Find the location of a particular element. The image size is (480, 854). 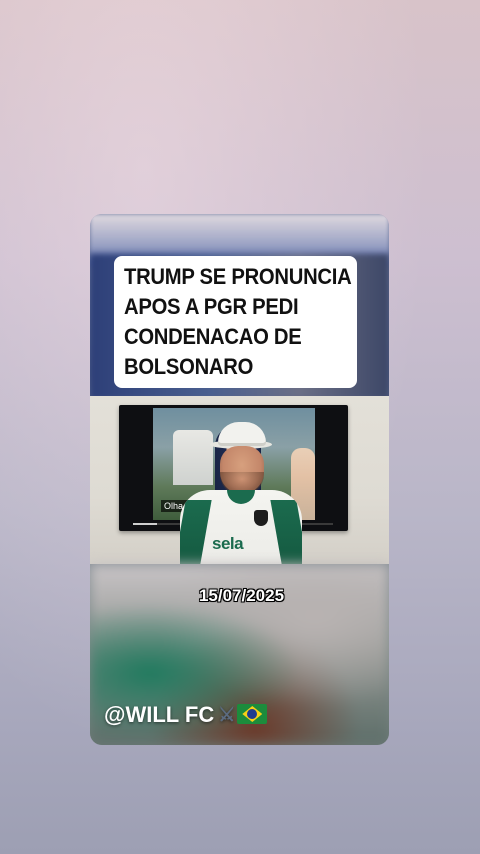

cap is located at coordinates (242, 434).